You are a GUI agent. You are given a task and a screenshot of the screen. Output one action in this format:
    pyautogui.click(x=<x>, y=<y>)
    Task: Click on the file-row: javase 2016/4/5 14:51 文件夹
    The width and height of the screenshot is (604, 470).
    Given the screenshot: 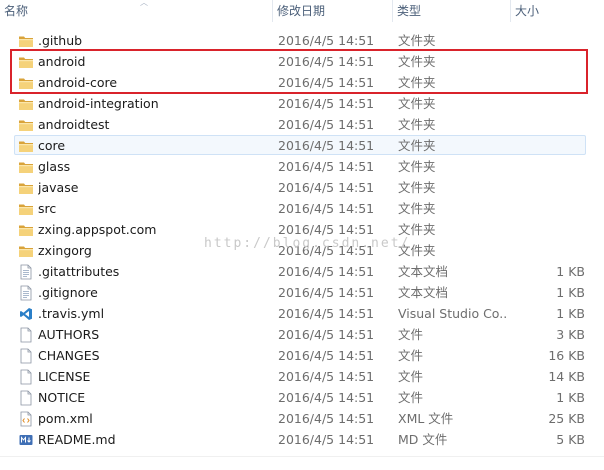 What is the action you would take?
    pyautogui.click(x=300, y=187)
    